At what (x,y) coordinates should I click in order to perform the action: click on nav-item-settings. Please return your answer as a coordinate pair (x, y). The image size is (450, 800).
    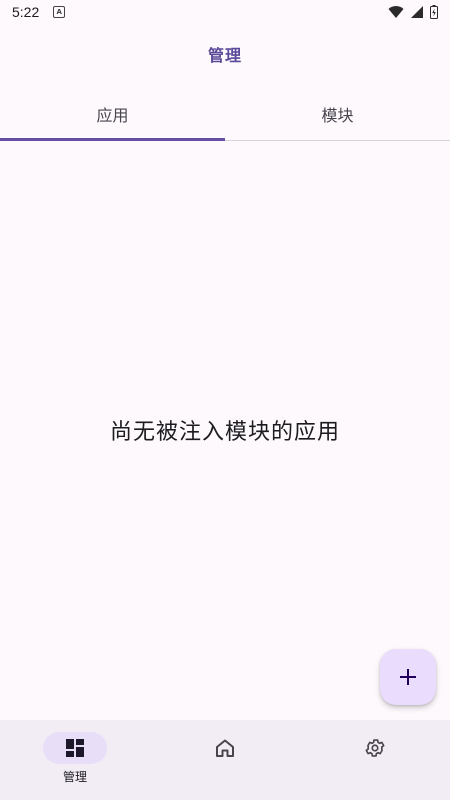
    Looking at the image, I should click on (375, 760).